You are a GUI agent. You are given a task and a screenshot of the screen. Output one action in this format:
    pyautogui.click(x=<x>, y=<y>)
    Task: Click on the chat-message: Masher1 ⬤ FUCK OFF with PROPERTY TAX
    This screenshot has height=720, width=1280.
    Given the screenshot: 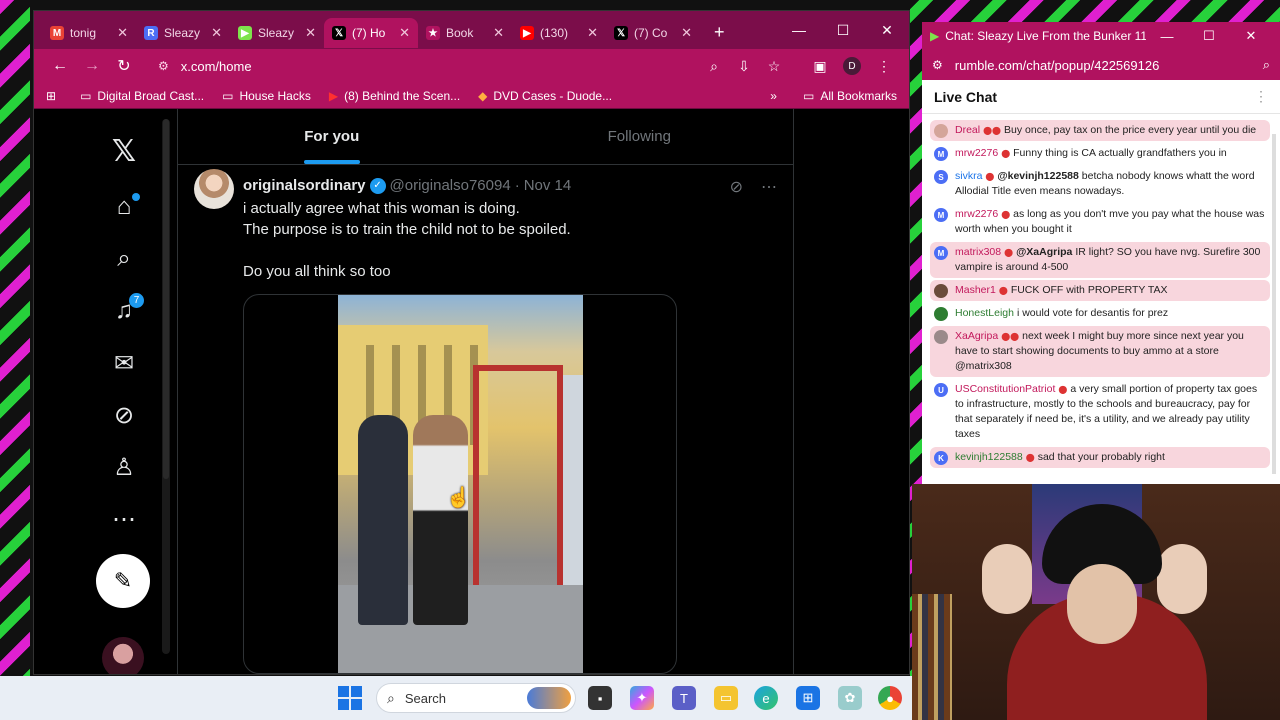 What is the action you would take?
    pyautogui.click(x=1100, y=290)
    